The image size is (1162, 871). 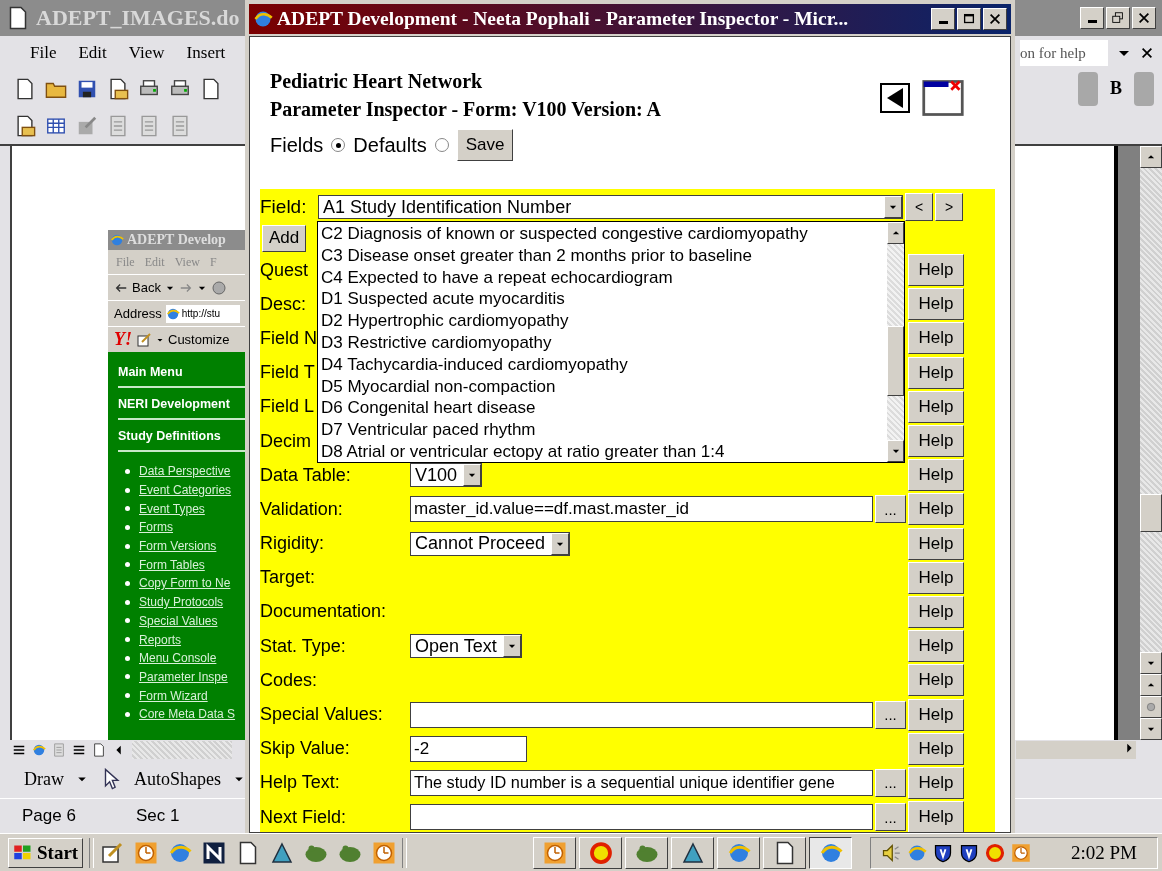 What do you see at coordinates (178, 620) in the screenshot?
I see `nav-link: Special Values` at bounding box center [178, 620].